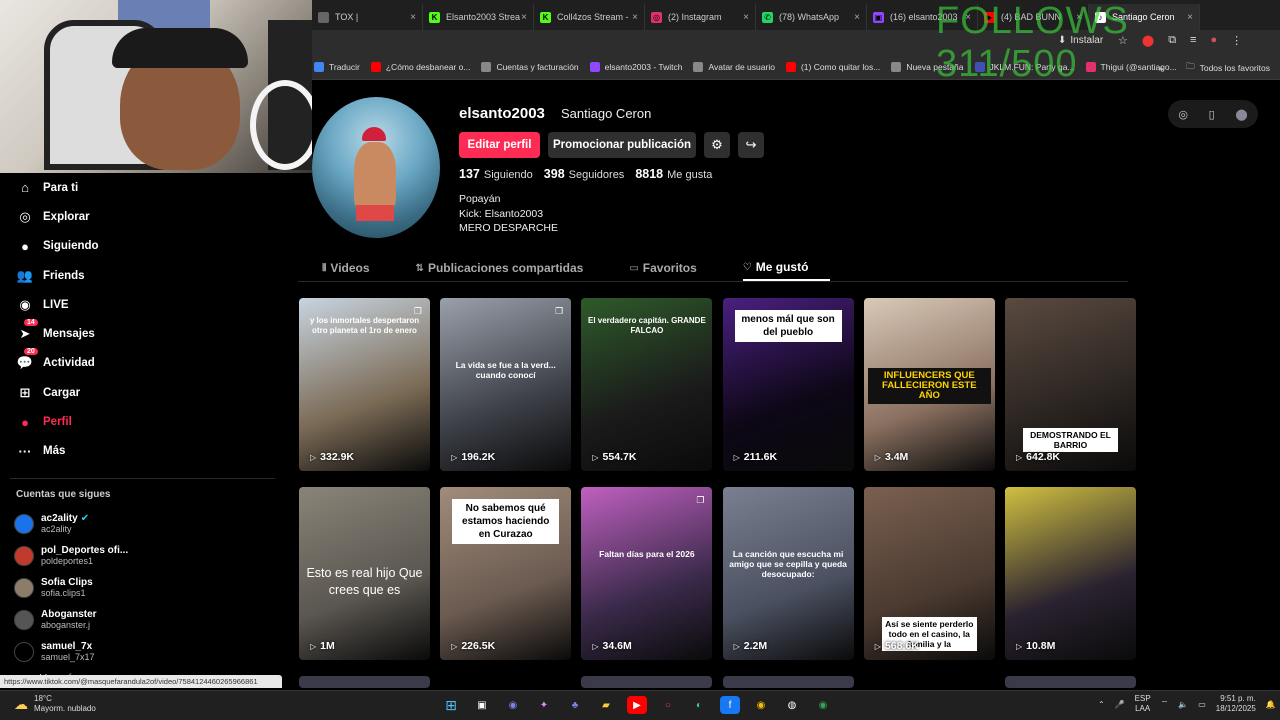 Image resolution: width=1280 pixels, height=720 pixels. Describe the element at coordinates (1172, 40) in the screenshot. I see `extensions-icon: ⧉` at that location.